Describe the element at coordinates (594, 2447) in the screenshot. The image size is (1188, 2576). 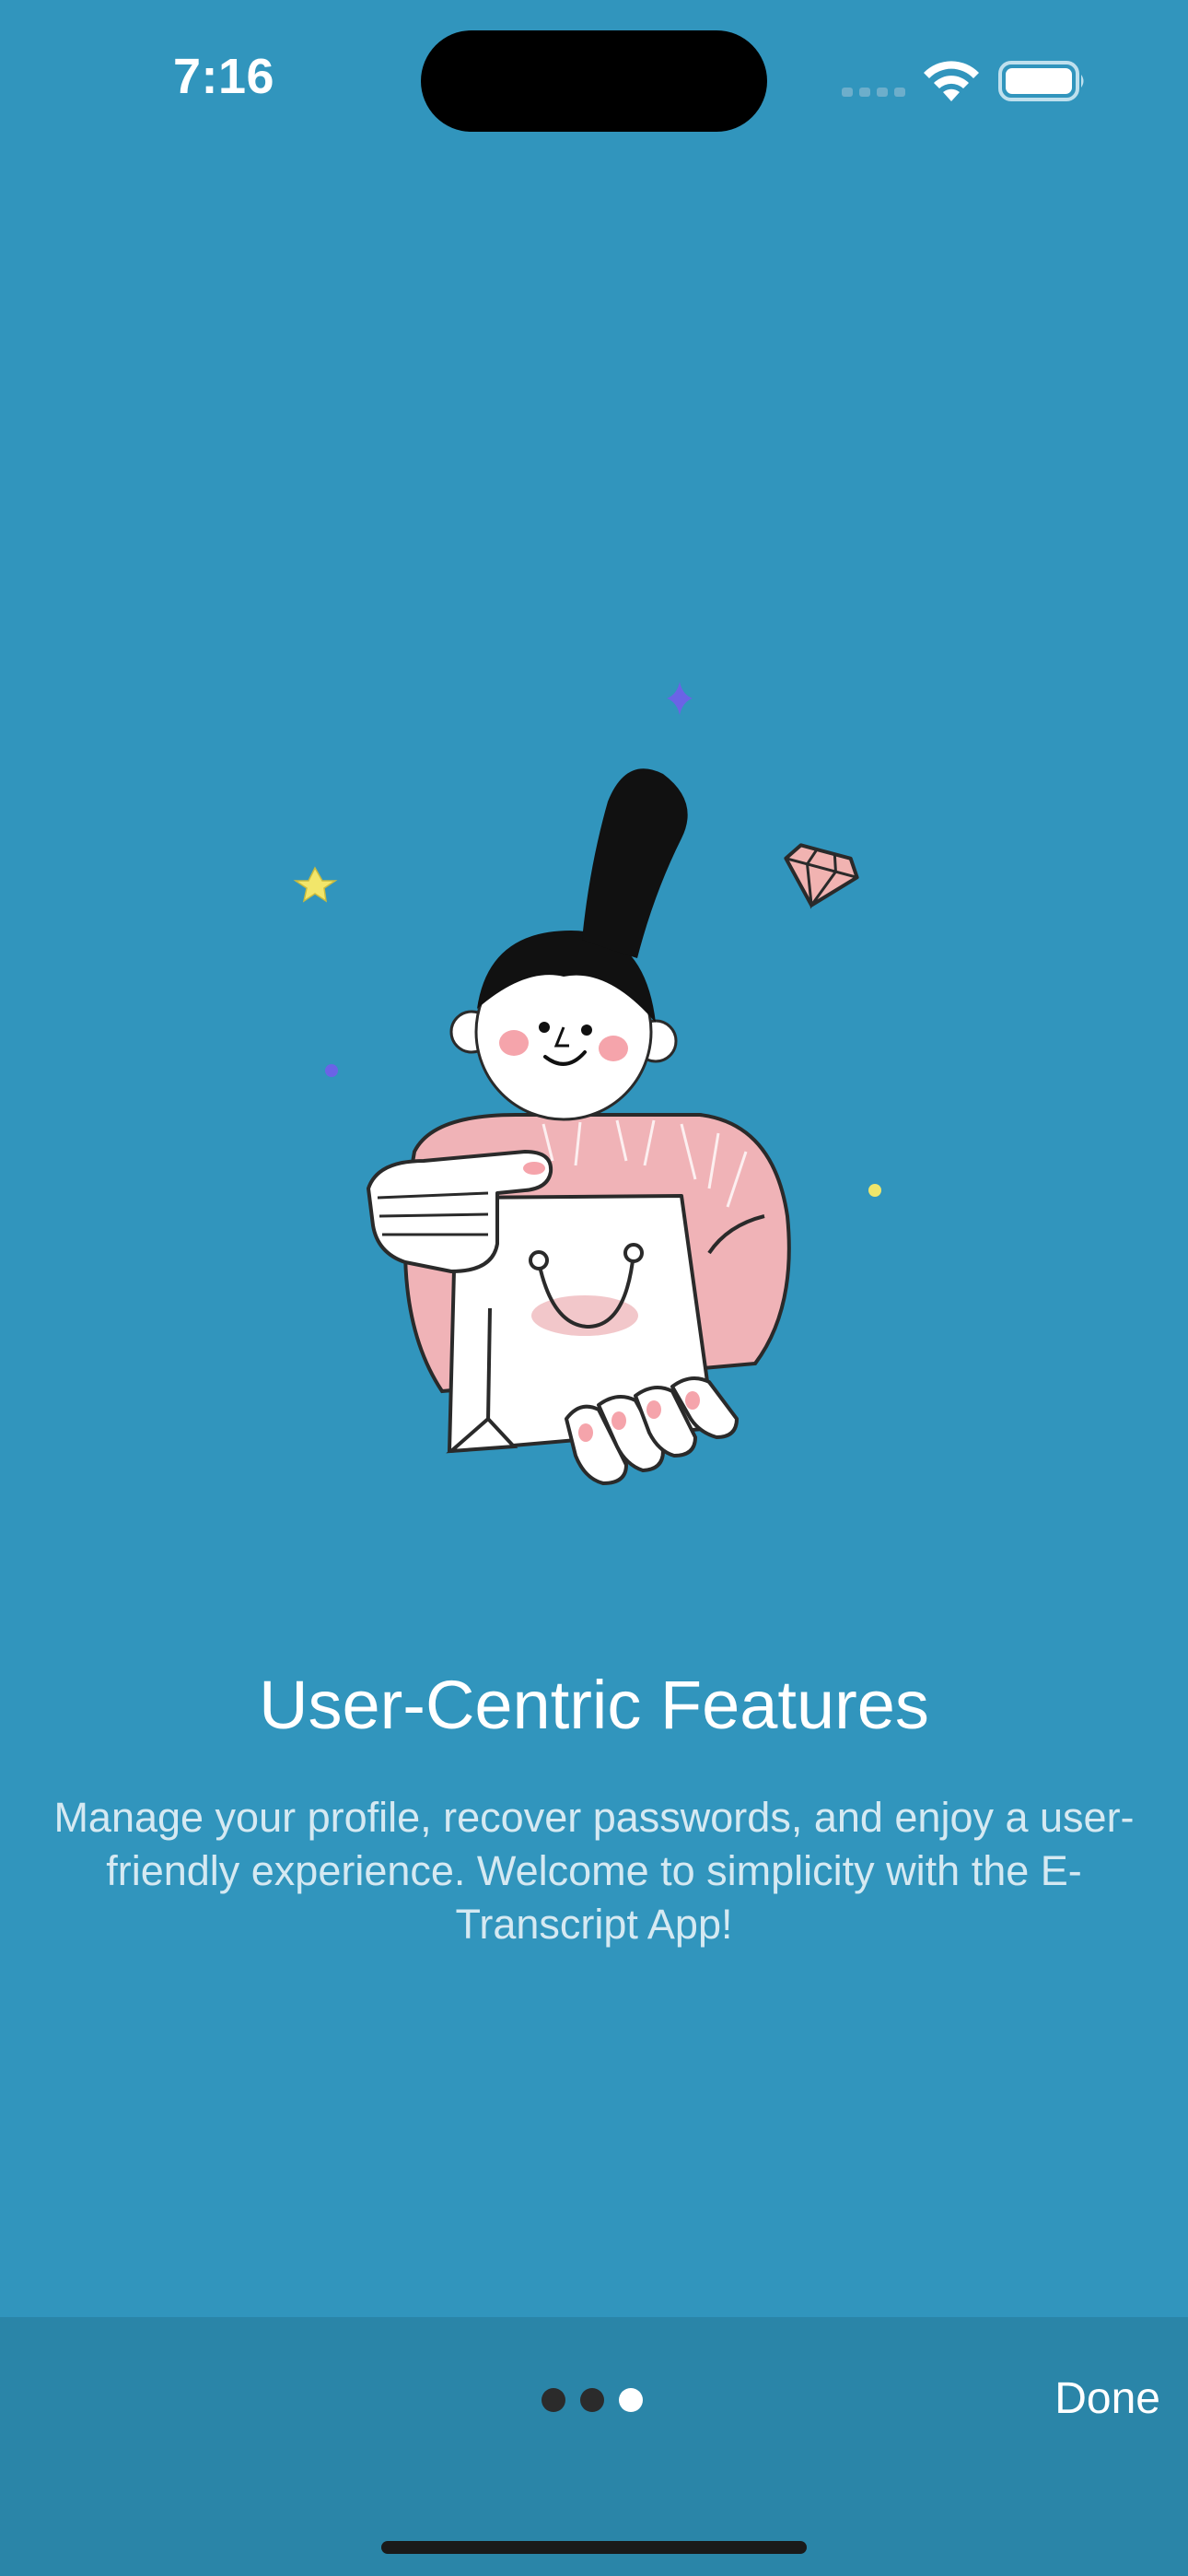
I see `bottom-bar` at that location.